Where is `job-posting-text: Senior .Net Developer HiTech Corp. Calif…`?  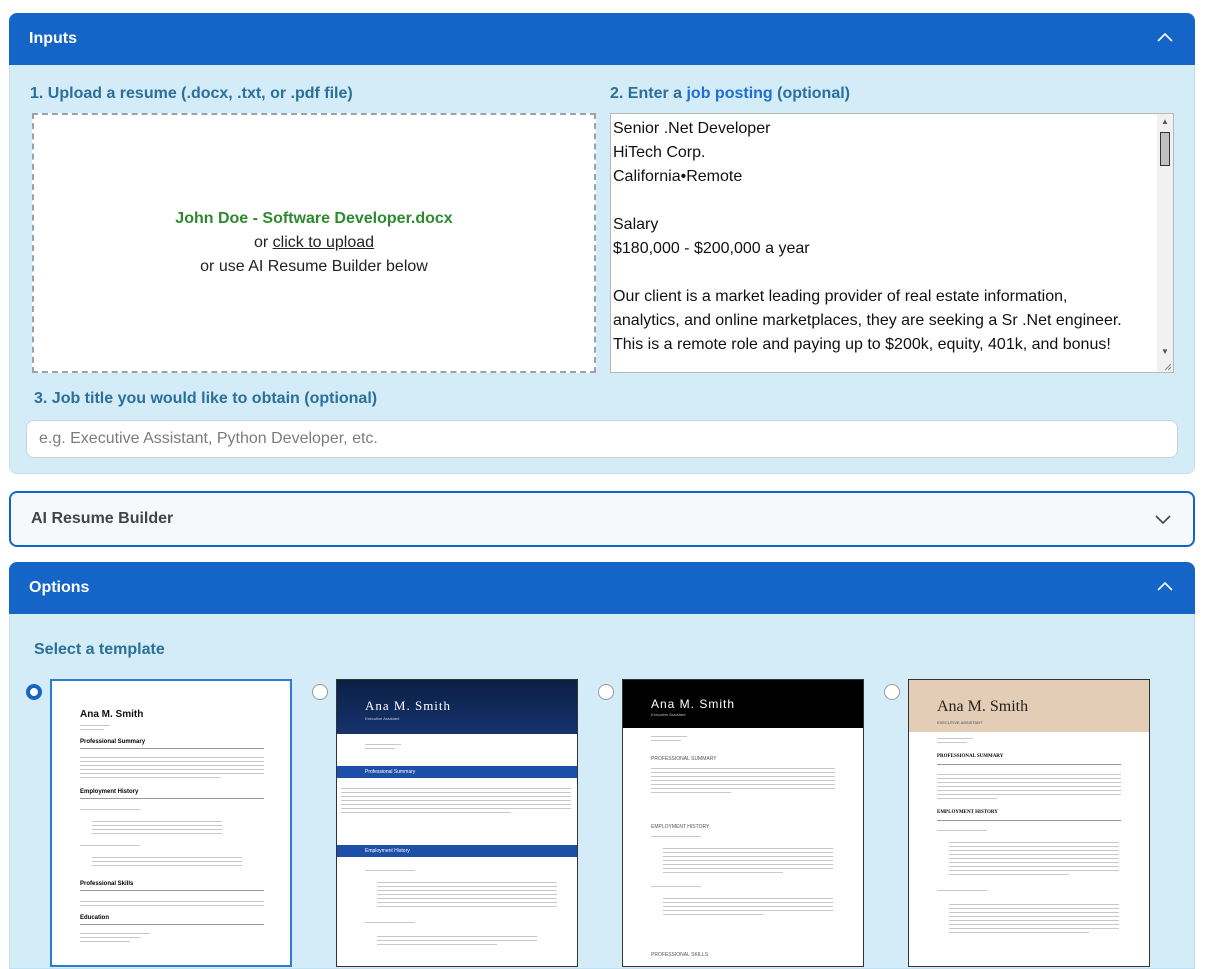
job-posting-text: Senior .Net Developer HiTech Corp. Calif… is located at coordinates (892, 235).